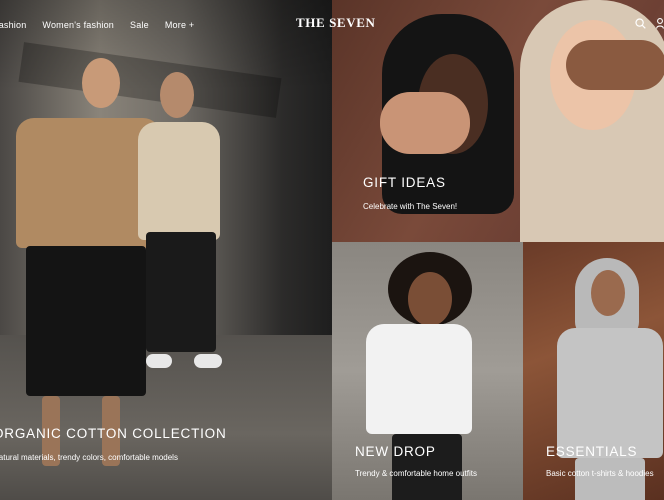 This screenshot has height=500, width=664. What do you see at coordinates (13, 25) in the screenshot?
I see `nav-item-fashion: Fashion` at bounding box center [13, 25].